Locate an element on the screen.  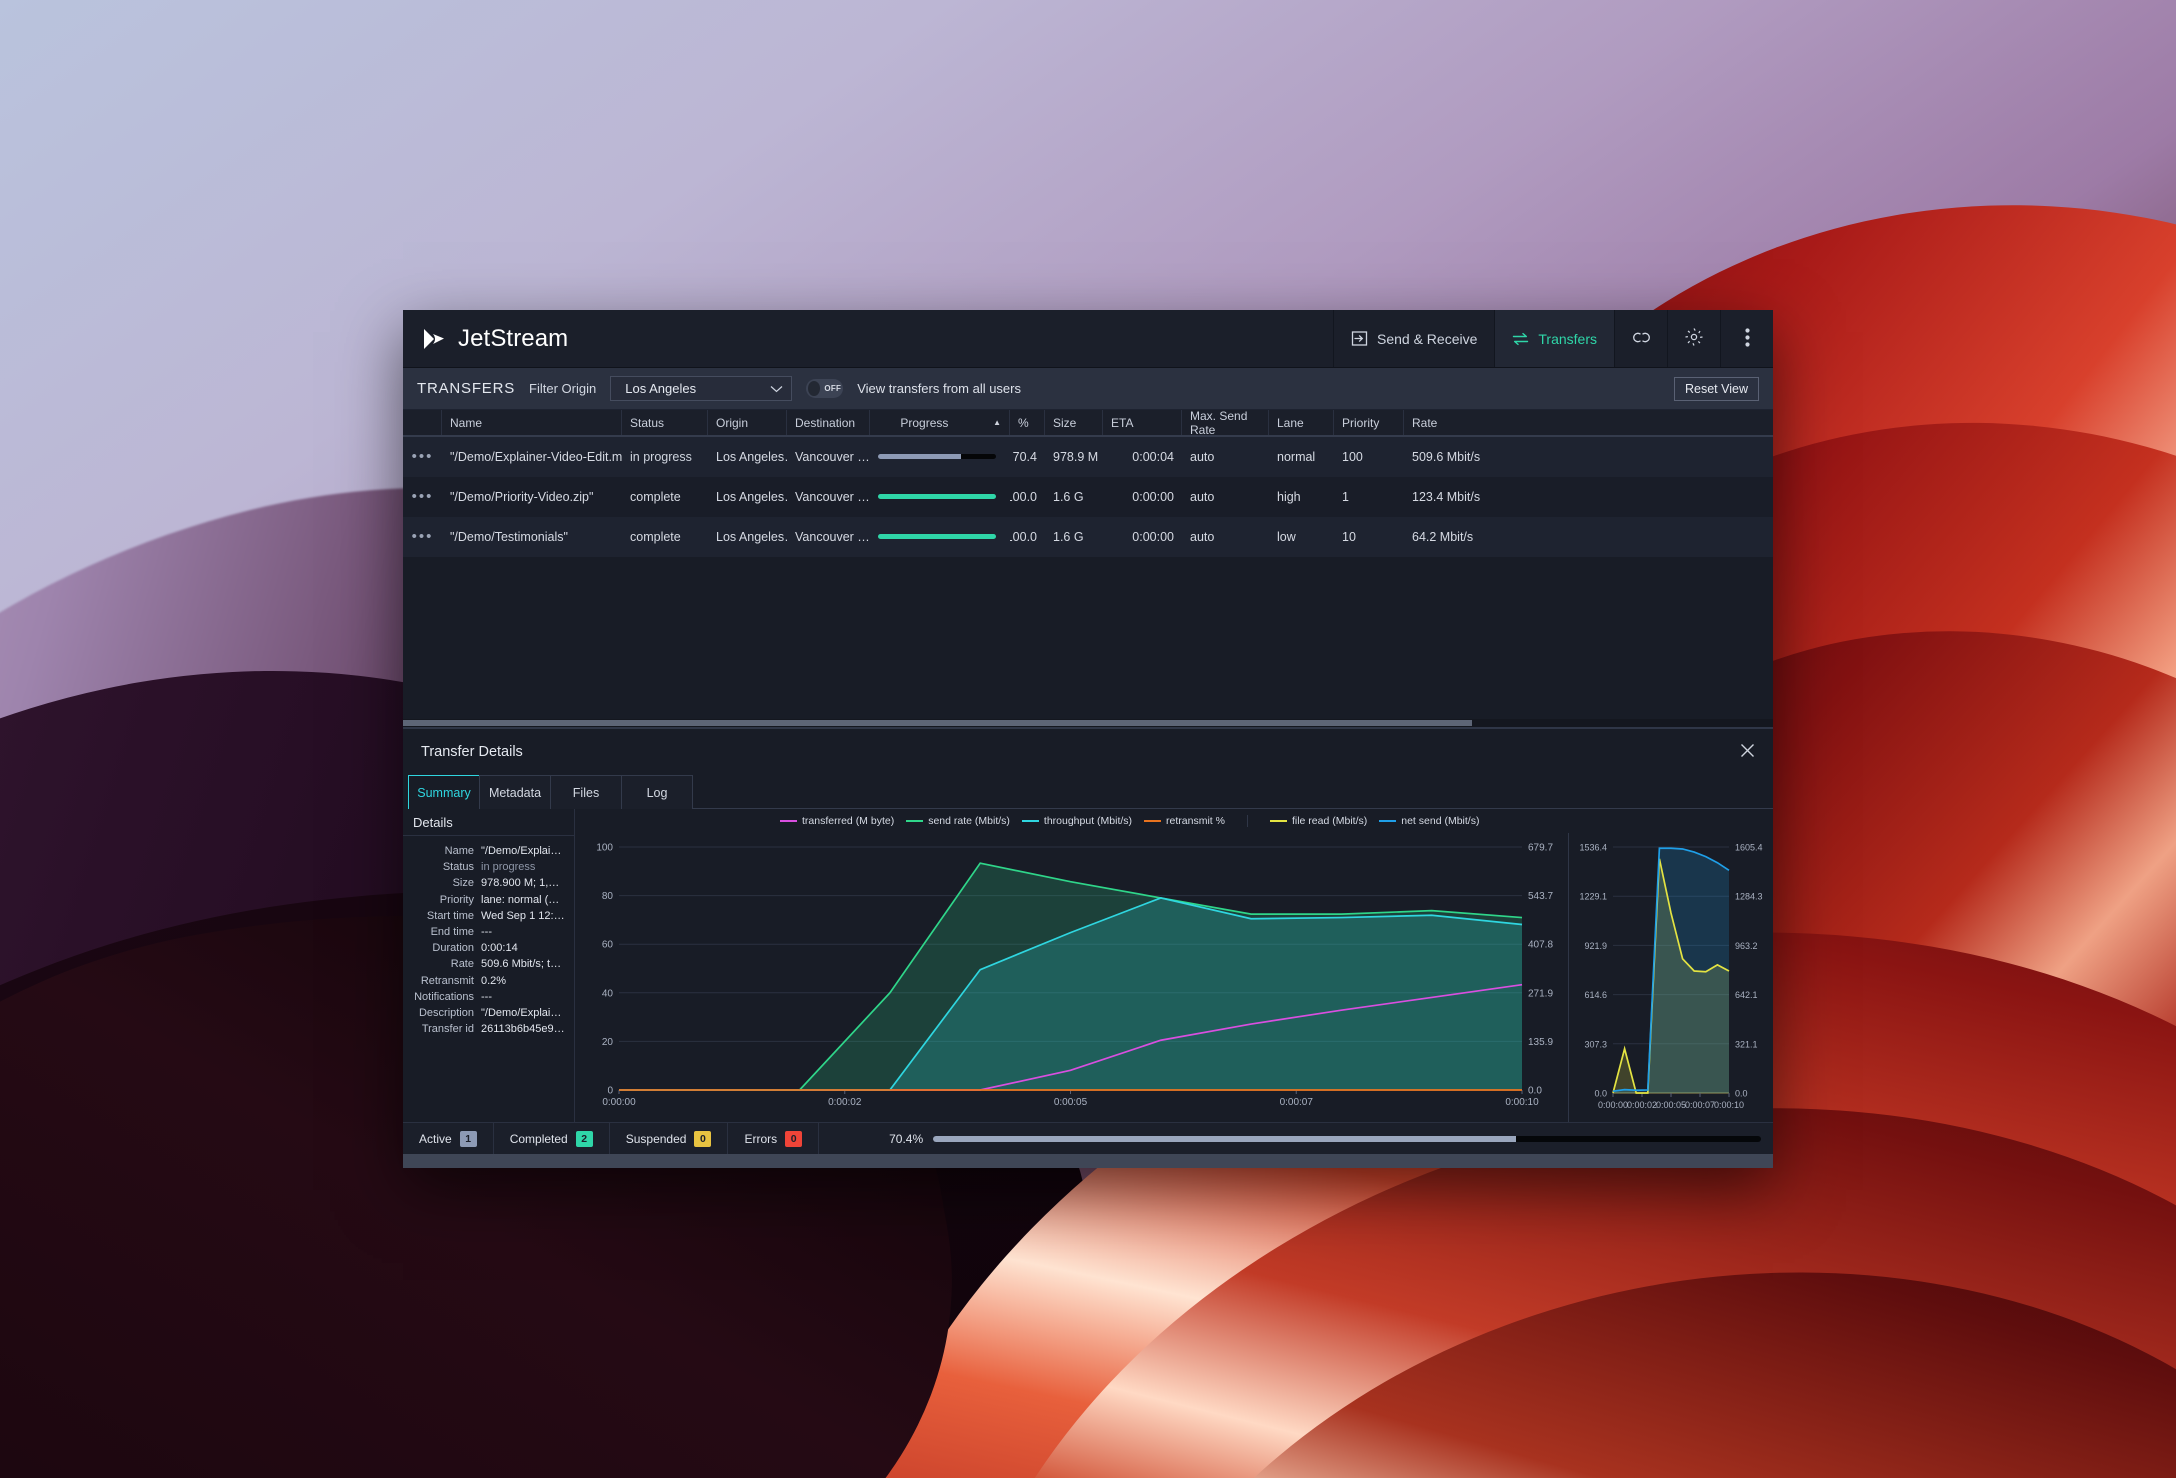
jetstream-logo-icon is located at coordinates (434, 339).